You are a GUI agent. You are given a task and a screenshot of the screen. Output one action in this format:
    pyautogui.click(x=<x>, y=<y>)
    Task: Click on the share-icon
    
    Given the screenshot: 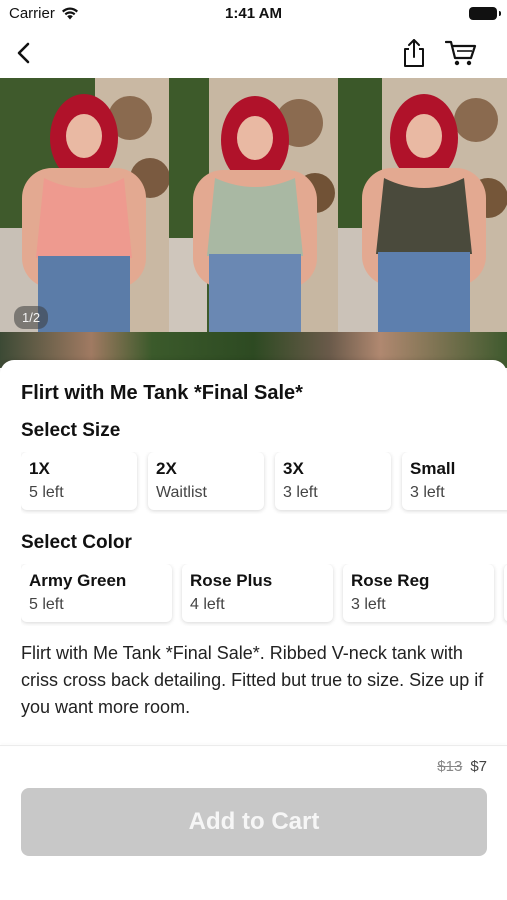 What is the action you would take?
    pyautogui.click(x=414, y=53)
    